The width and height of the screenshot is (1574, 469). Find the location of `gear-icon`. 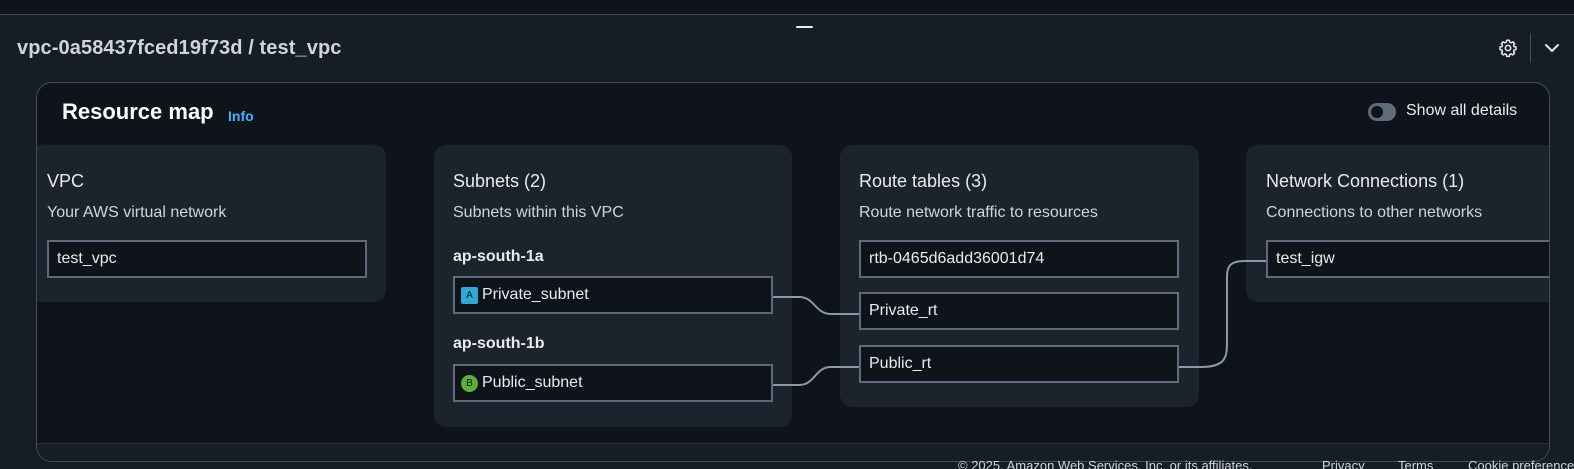

gear-icon is located at coordinates (1508, 48).